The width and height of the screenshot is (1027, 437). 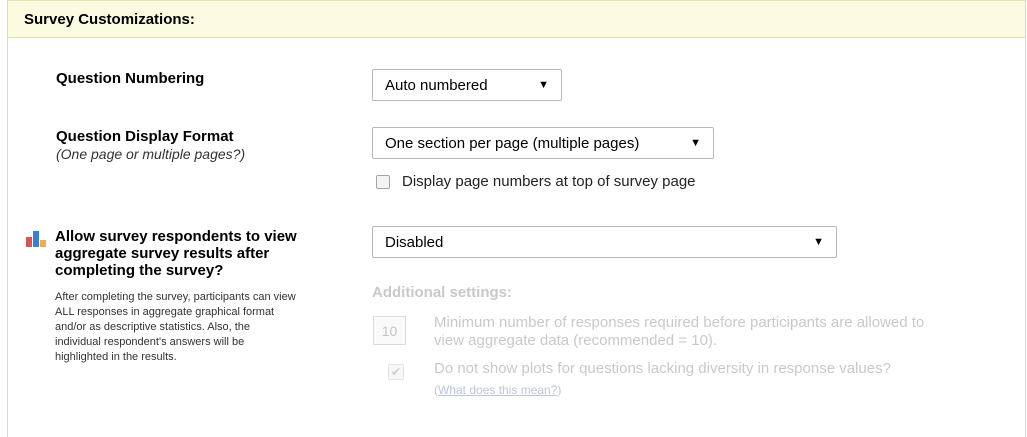 What do you see at coordinates (389, 330) in the screenshot?
I see `min-responses-input: 10` at bounding box center [389, 330].